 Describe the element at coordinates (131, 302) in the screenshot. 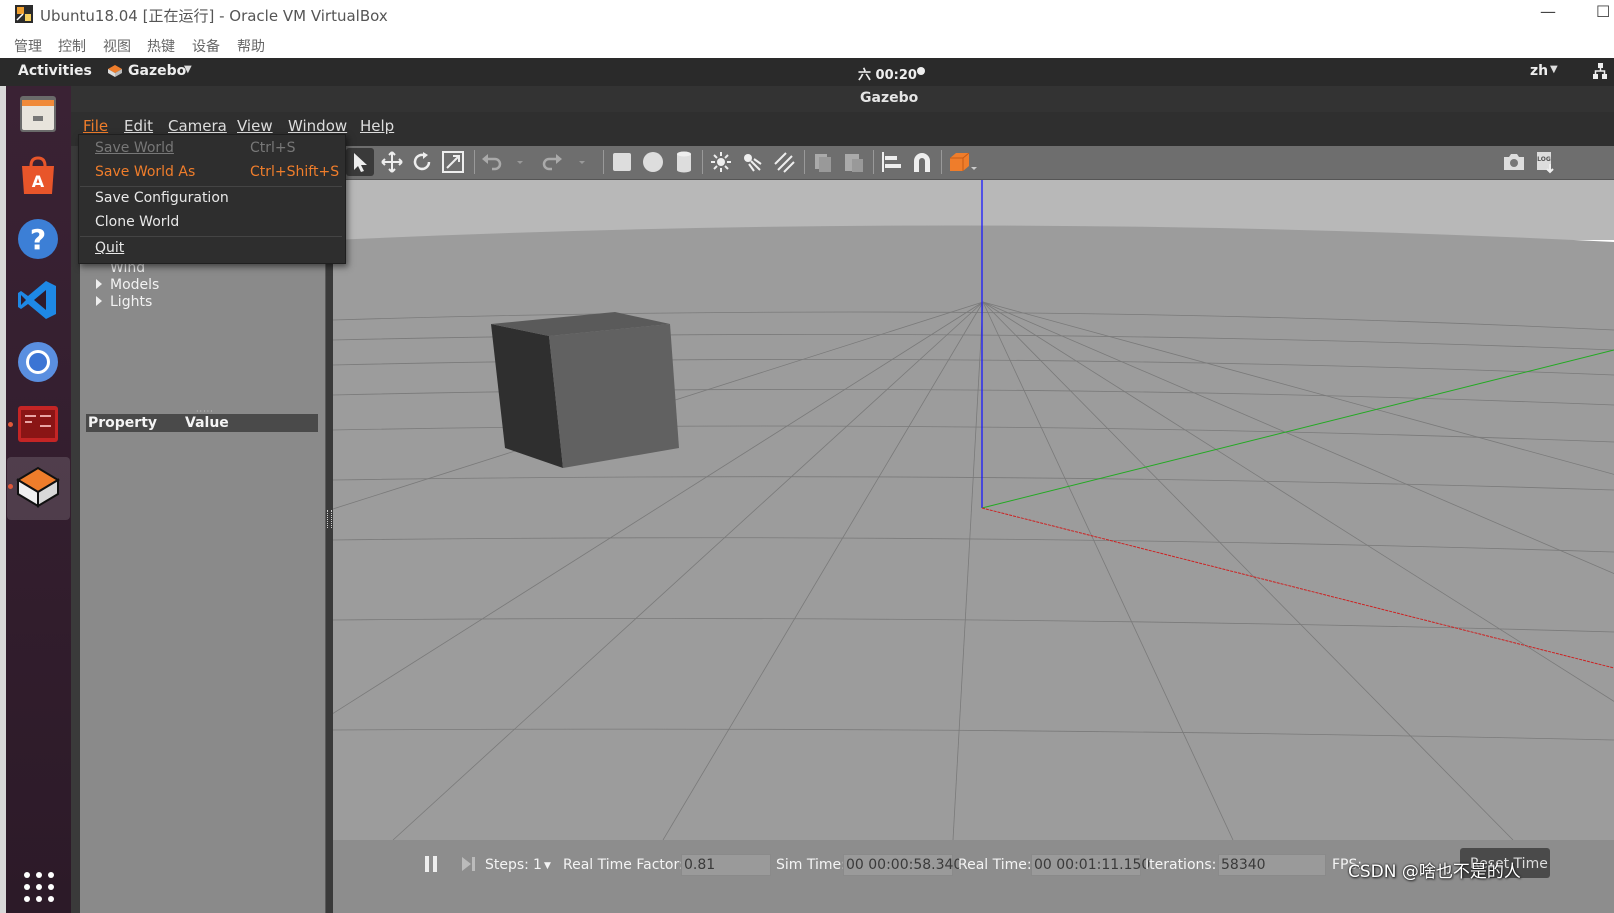

I see `tree-item-lights: Lights` at that location.